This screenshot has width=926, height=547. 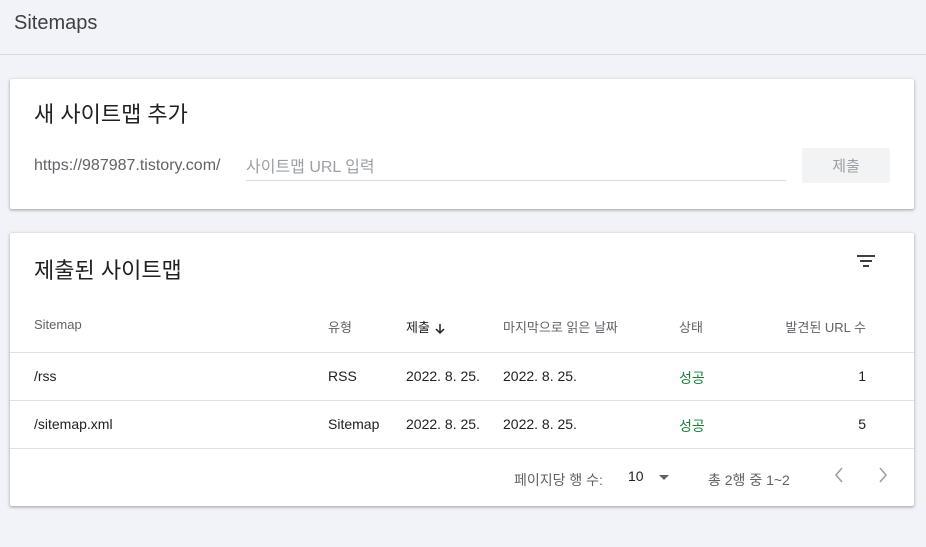 What do you see at coordinates (560, 326) in the screenshot?
I see `col-header-last-read: 마지막으로 읽은 날짜` at bounding box center [560, 326].